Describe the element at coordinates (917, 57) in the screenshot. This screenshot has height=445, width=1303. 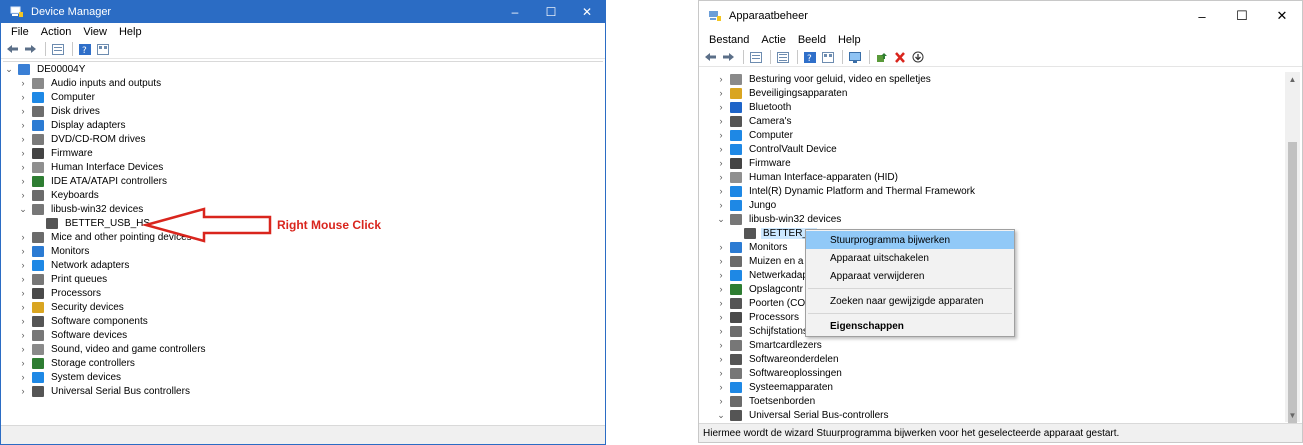
I see `download-icon` at that location.